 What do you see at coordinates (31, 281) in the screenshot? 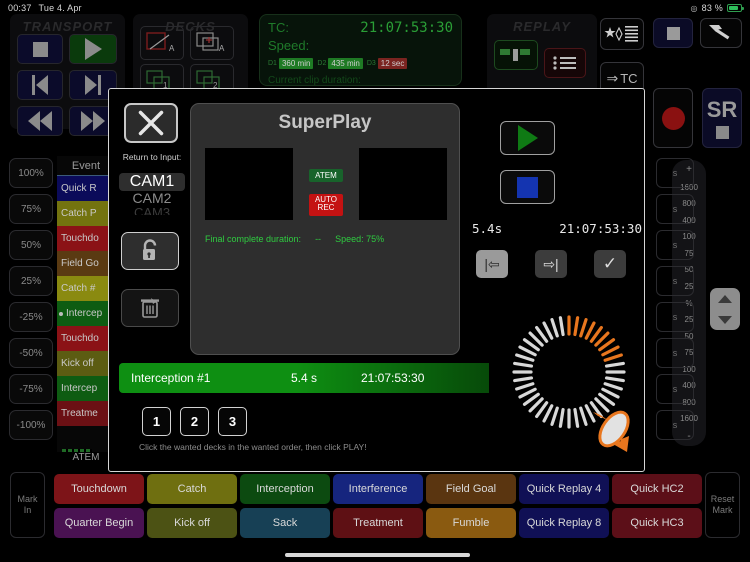
I see `speed-button-3: 25%` at bounding box center [31, 281].